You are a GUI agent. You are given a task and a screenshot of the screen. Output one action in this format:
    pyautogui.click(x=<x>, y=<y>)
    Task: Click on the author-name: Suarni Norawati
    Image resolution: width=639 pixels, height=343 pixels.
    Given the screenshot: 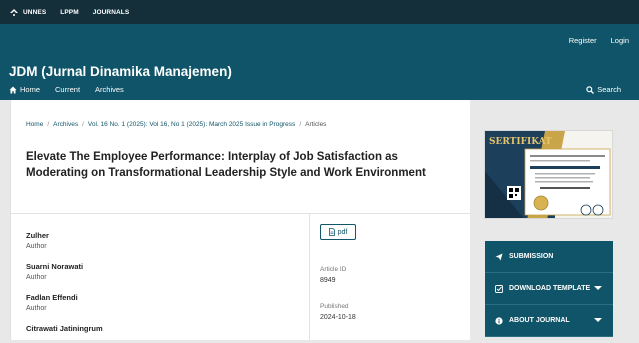 What is the action you would take?
    pyautogui.click(x=55, y=266)
    